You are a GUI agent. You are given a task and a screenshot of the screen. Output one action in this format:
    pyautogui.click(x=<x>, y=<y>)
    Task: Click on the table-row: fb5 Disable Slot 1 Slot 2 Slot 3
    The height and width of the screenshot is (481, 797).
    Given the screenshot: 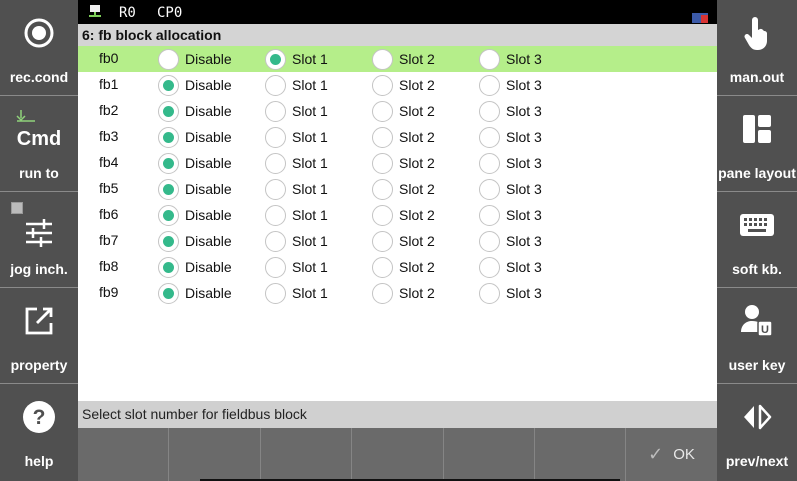 What is the action you would take?
    pyautogui.click(x=397, y=189)
    